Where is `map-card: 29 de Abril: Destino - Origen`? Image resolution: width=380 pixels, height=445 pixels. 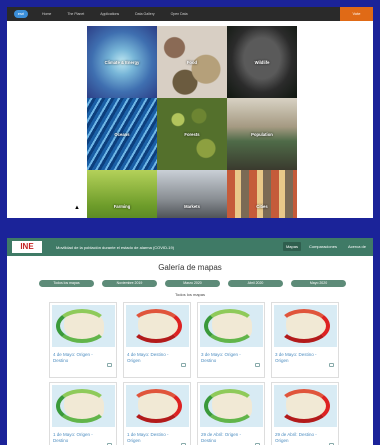
map-card: 29 de Abril: Destino - Origen is located at coordinates (305, 413).